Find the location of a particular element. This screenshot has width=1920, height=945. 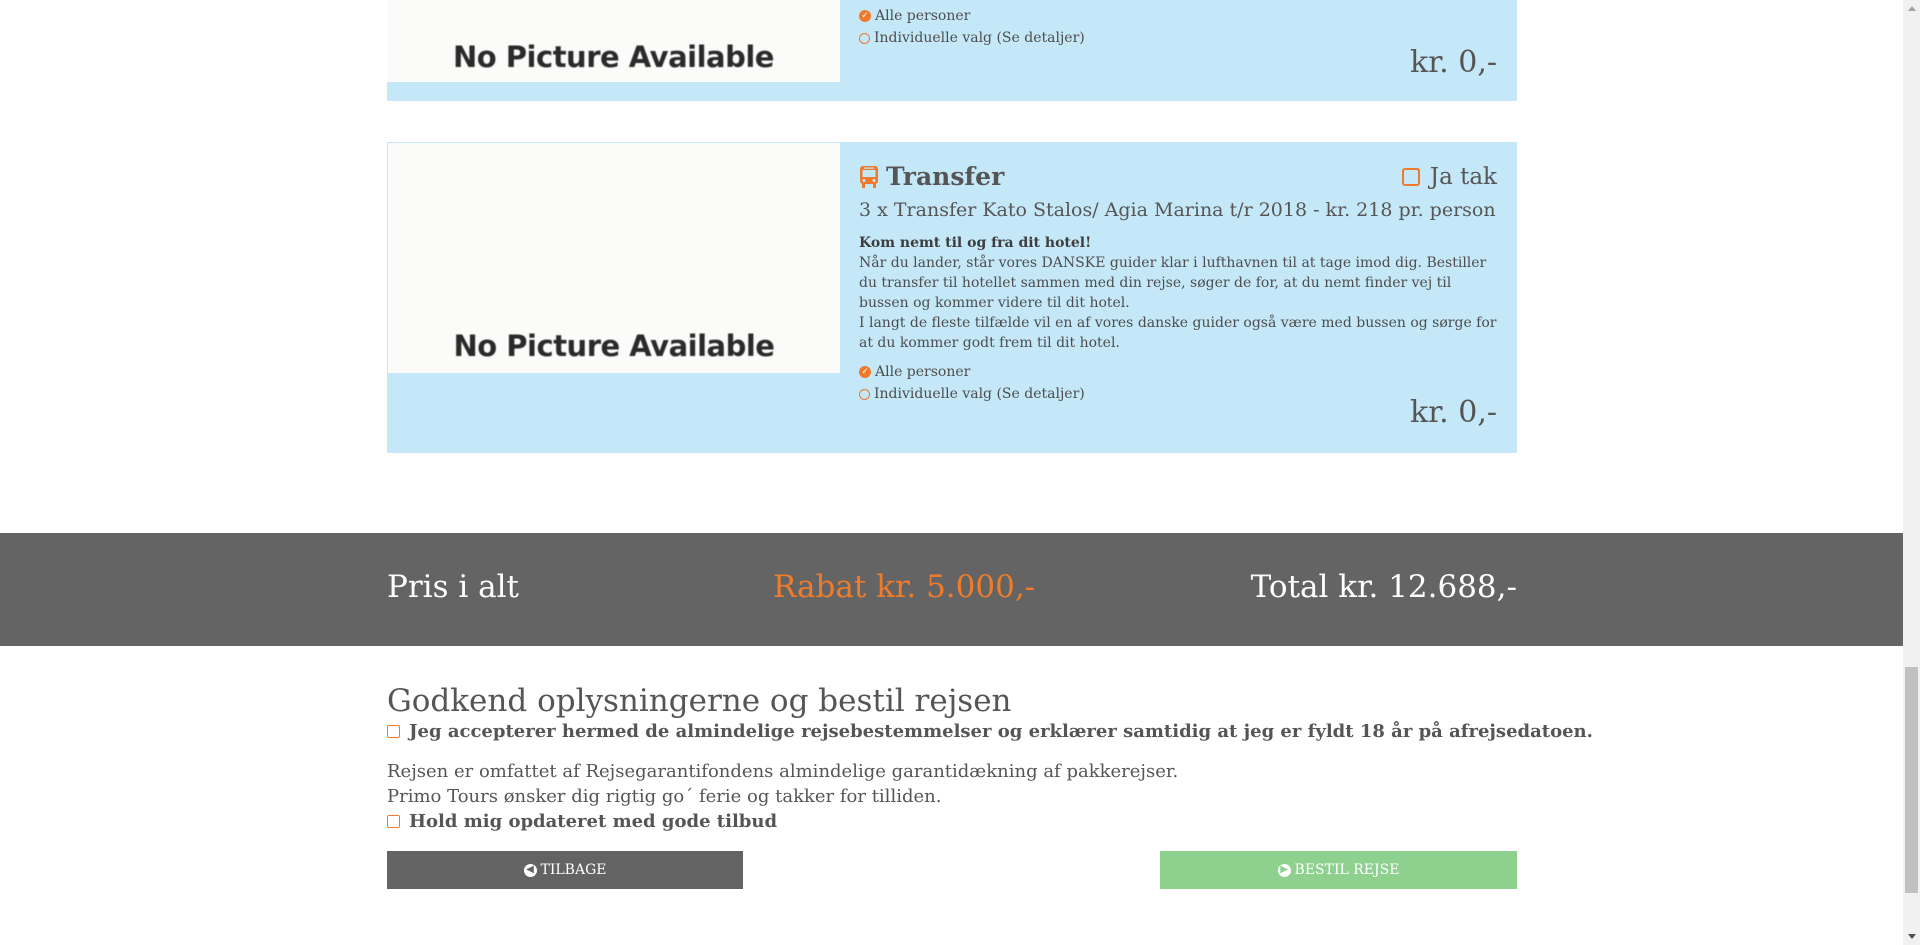

approve-title: Godkend oplysningerne og bestil rejsen is located at coordinates (699, 701).